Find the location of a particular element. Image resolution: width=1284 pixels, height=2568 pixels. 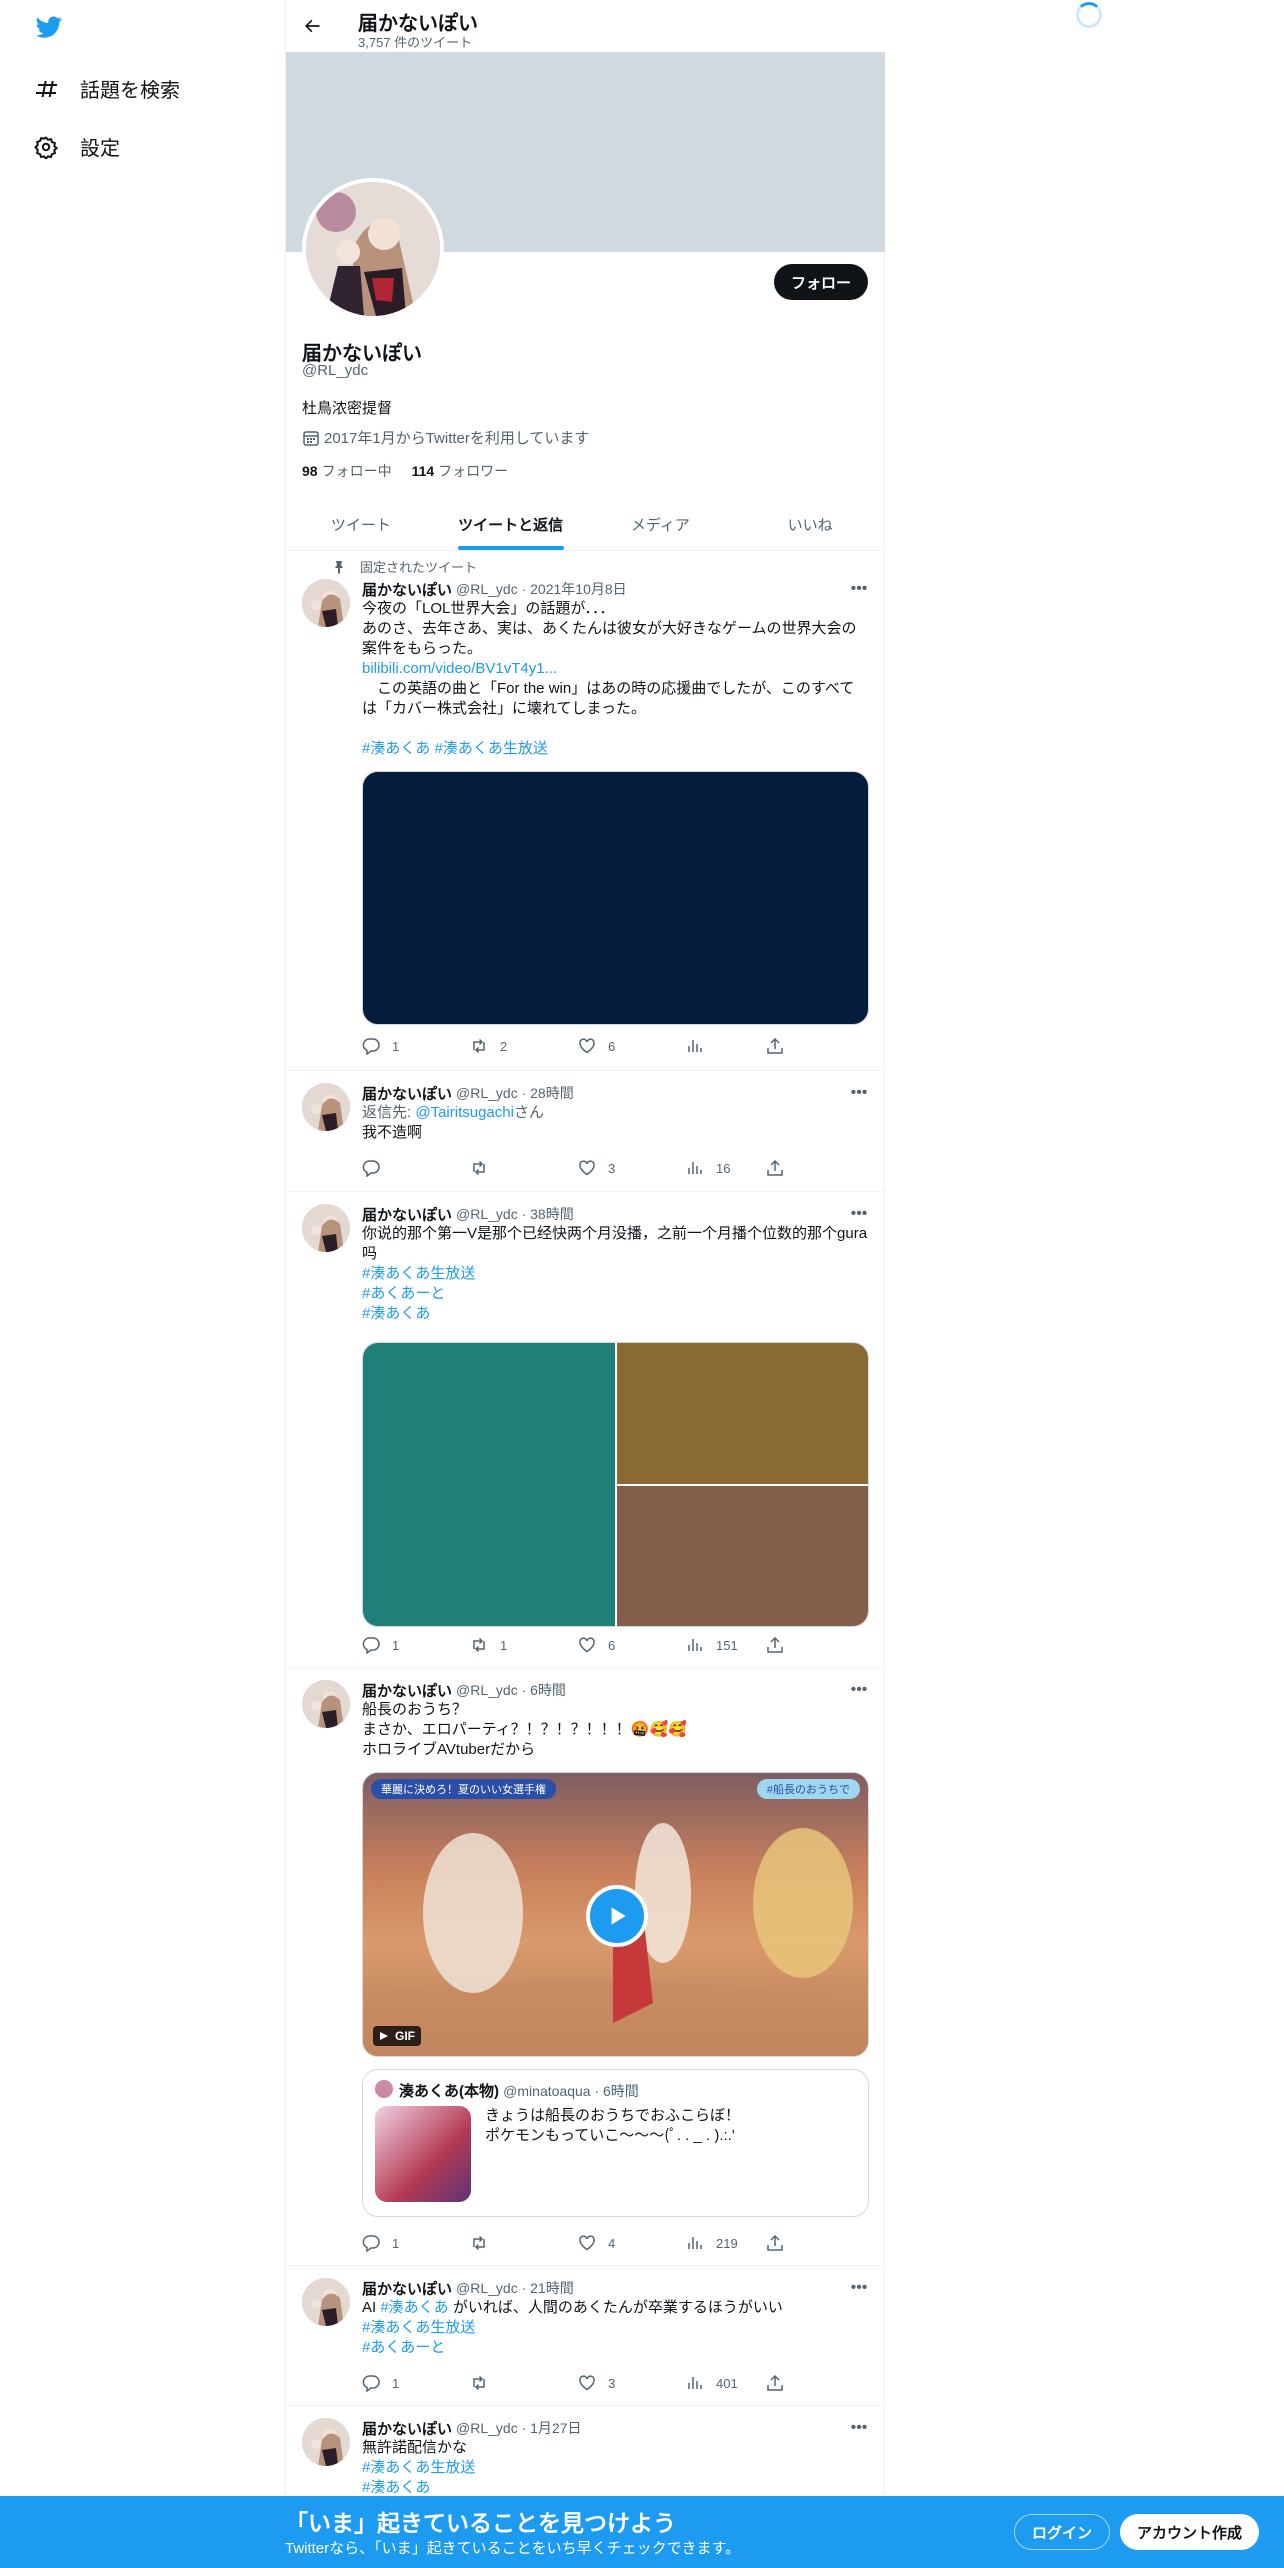

reply-to-handle: @Tairitsugachi is located at coordinates (464, 1112).